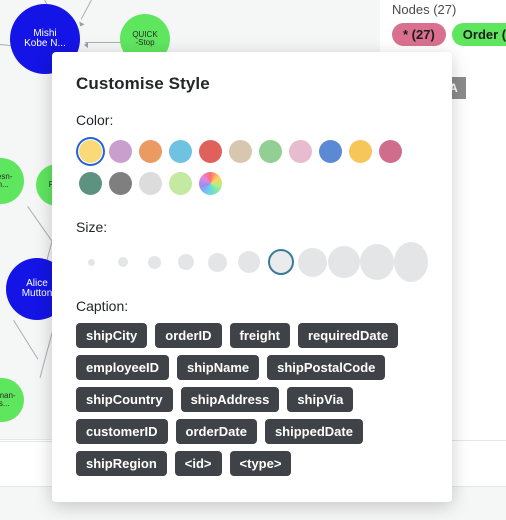 The height and width of the screenshot is (520, 506). What do you see at coordinates (419, 34) in the screenshot?
I see `node-label-chip-all: * (27)` at bounding box center [419, 34].